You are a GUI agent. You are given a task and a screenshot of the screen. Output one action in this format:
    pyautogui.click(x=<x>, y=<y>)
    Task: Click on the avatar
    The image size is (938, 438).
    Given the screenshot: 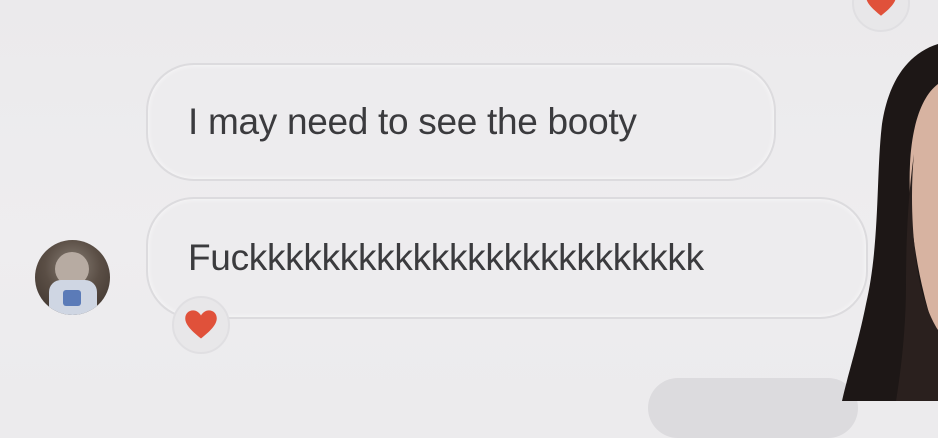 What is the action you would take?
    pyautogui.click(x=72, y=277)
    